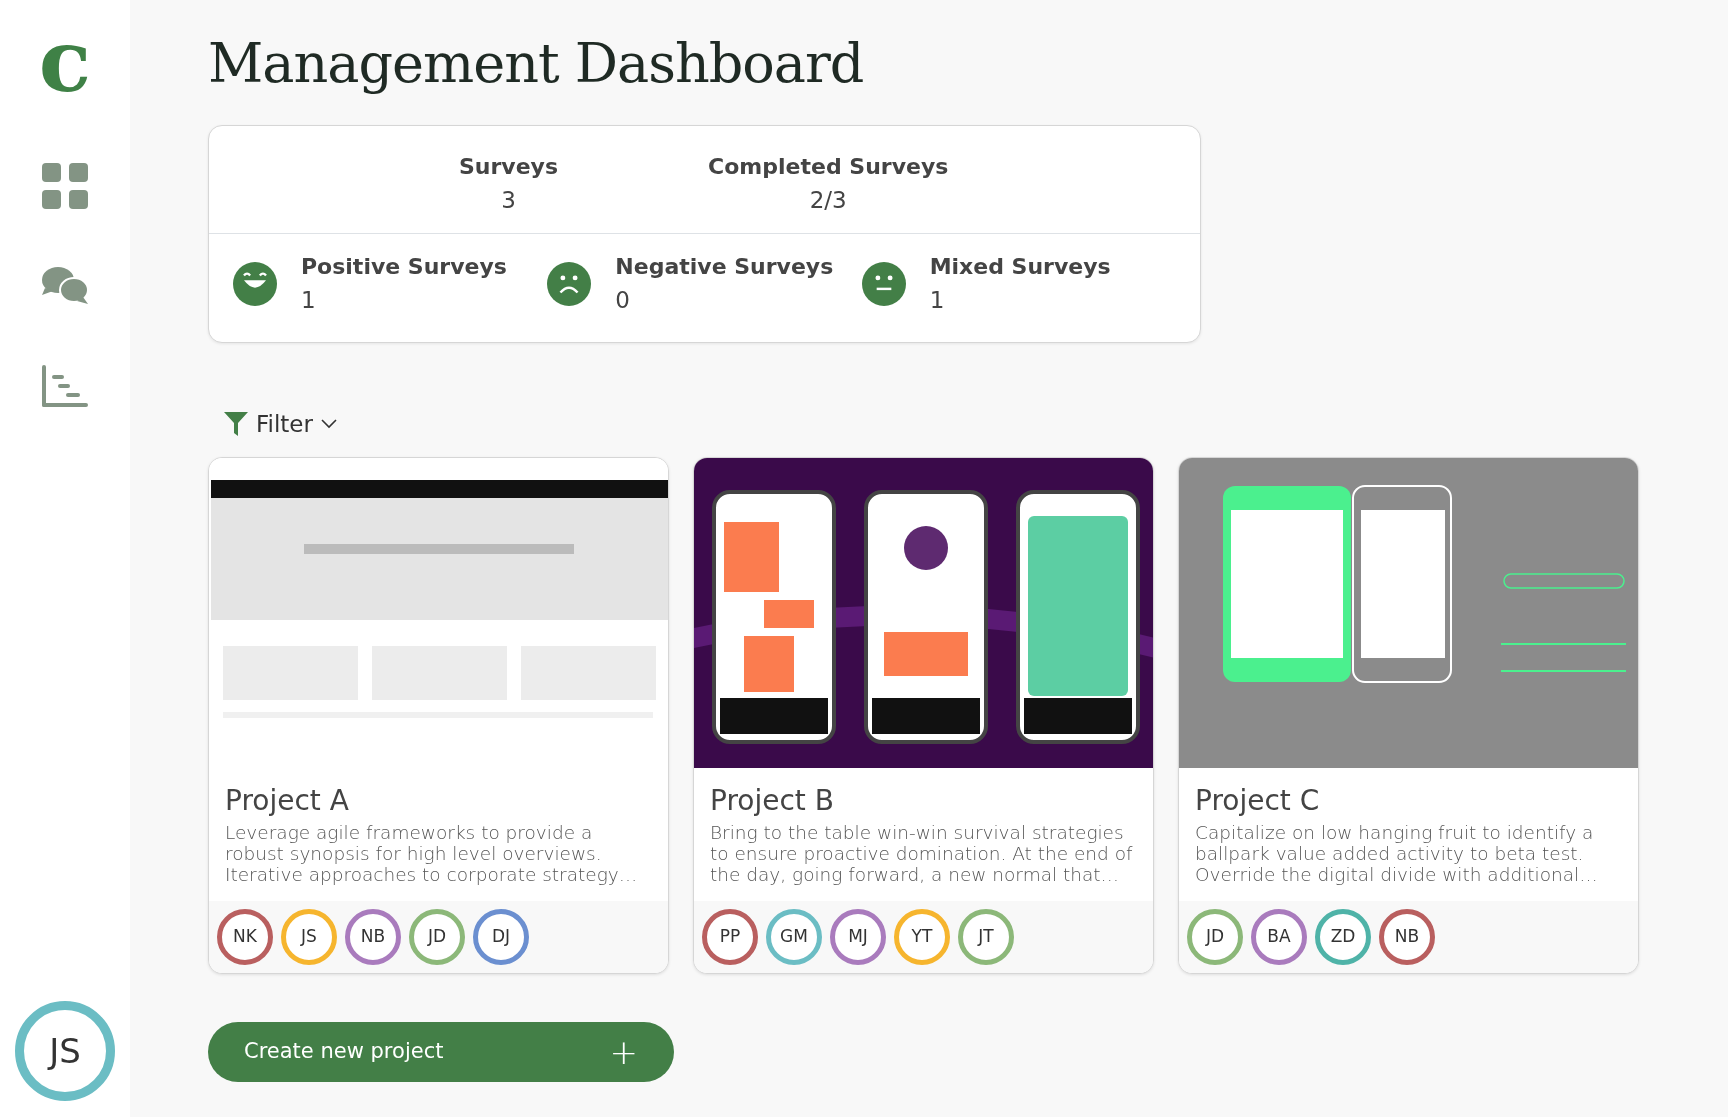 The height and width of the screenshot is (1117, 1728). What do you see at coordinates (828, 166) in the screenshot?
I see `stat-label: Completed Surveys` at bounding box center [828, 166].